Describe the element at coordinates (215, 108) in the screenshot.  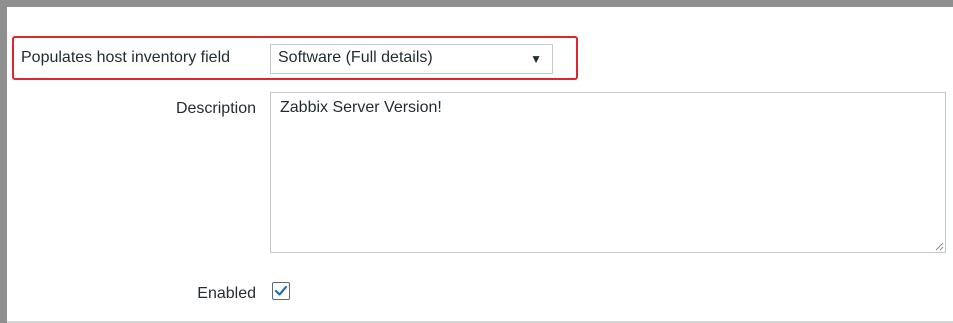
I see `description-label: Description` at that location.